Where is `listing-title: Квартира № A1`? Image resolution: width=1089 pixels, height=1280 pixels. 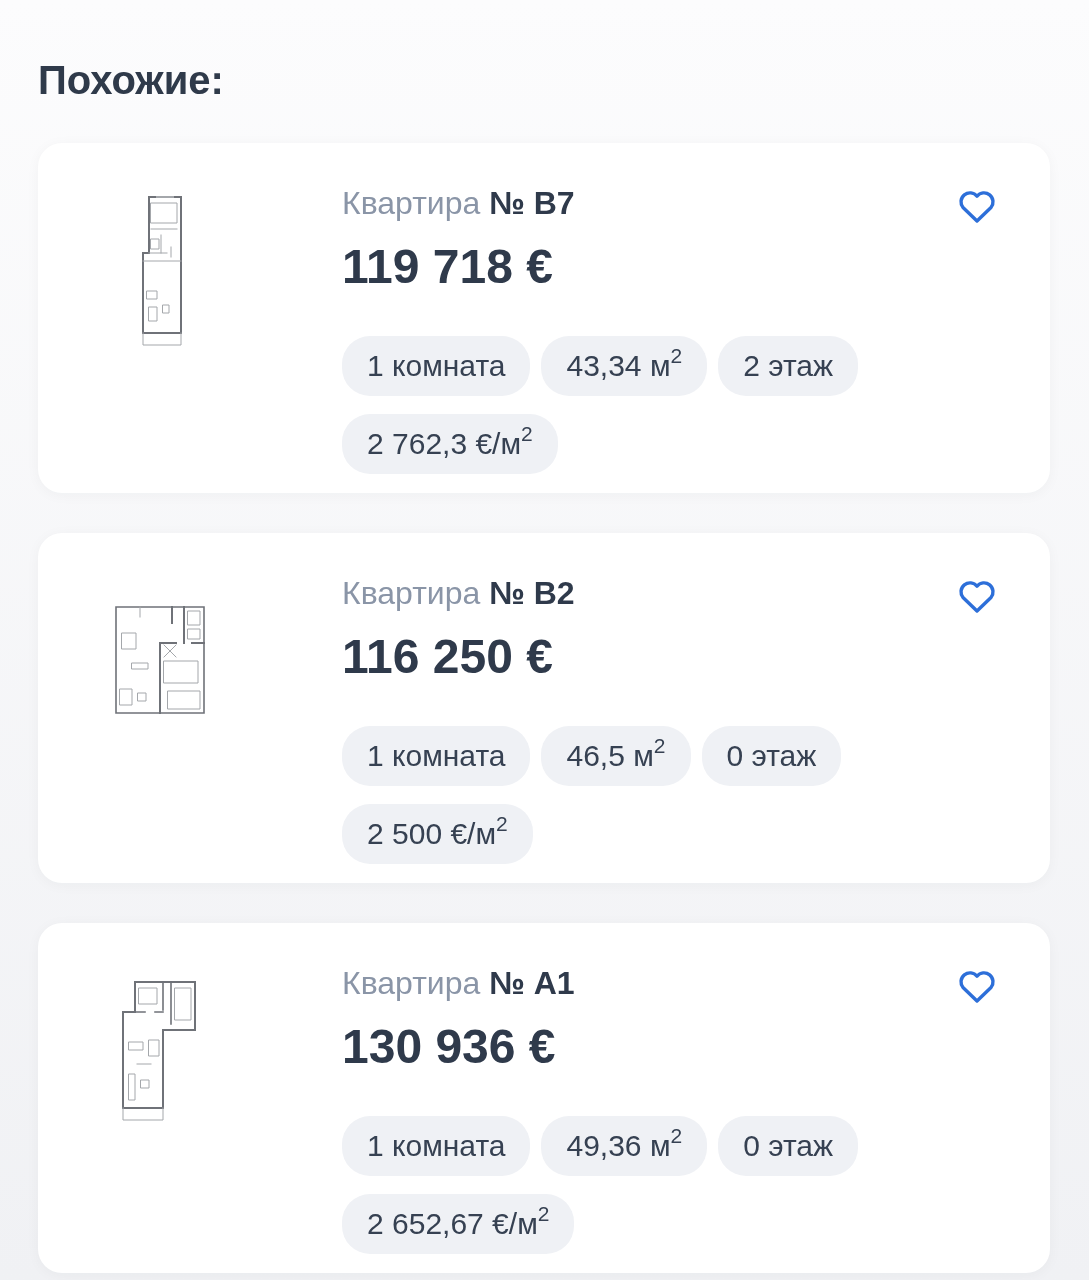
listing-title: Квартира № A1 is located at coordinates (458, 983).